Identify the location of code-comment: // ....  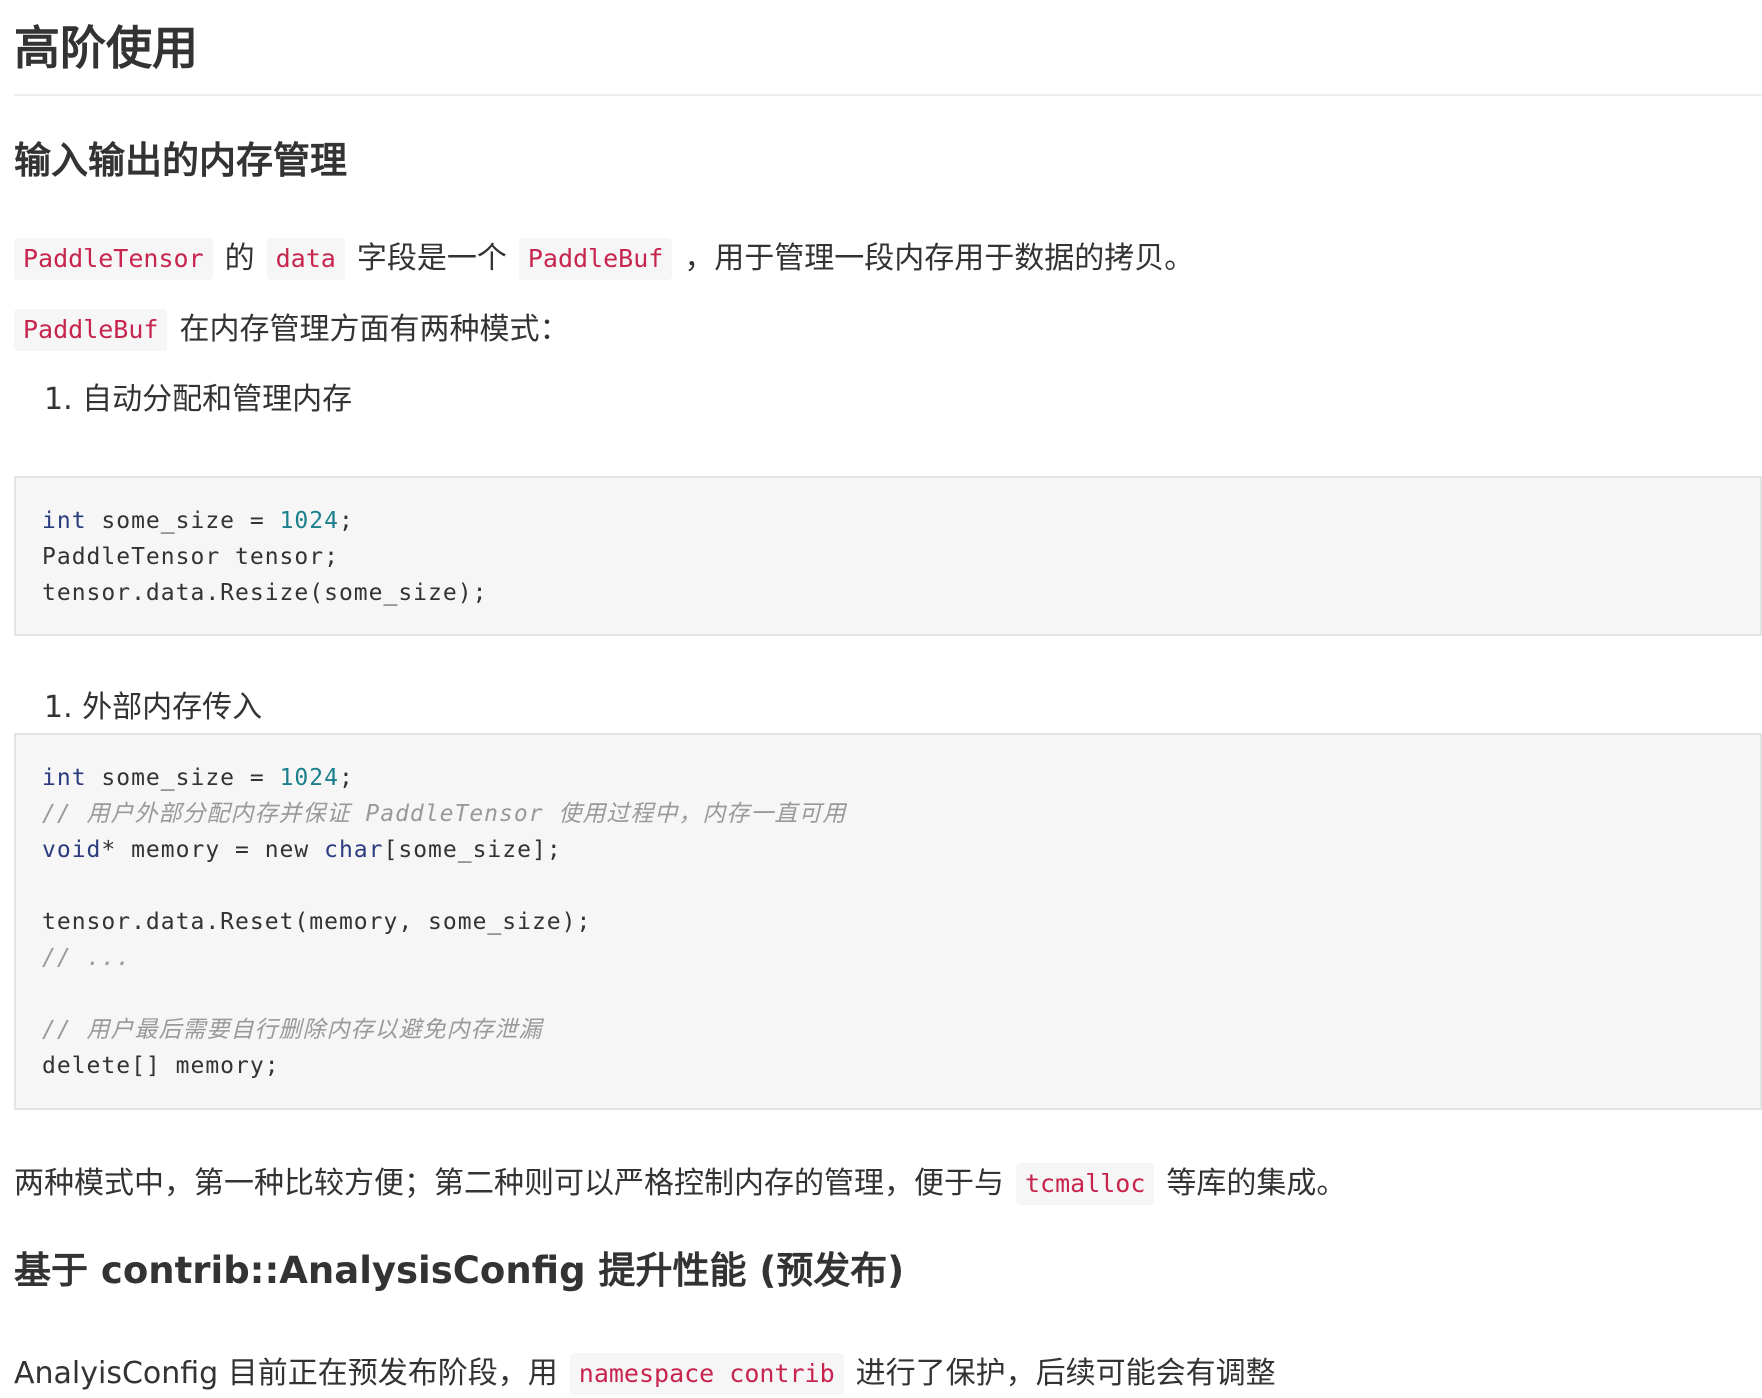
(87, 958).